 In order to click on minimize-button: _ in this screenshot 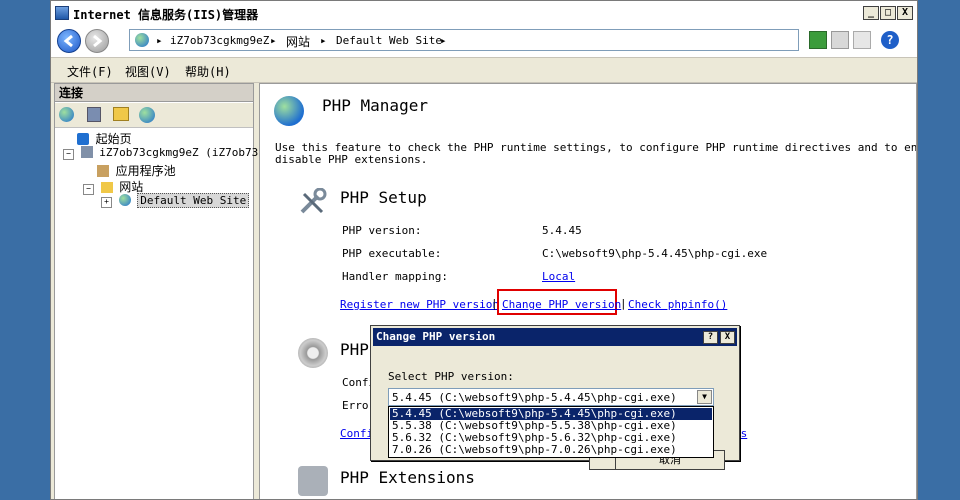, I will do `click(871, 13)`.